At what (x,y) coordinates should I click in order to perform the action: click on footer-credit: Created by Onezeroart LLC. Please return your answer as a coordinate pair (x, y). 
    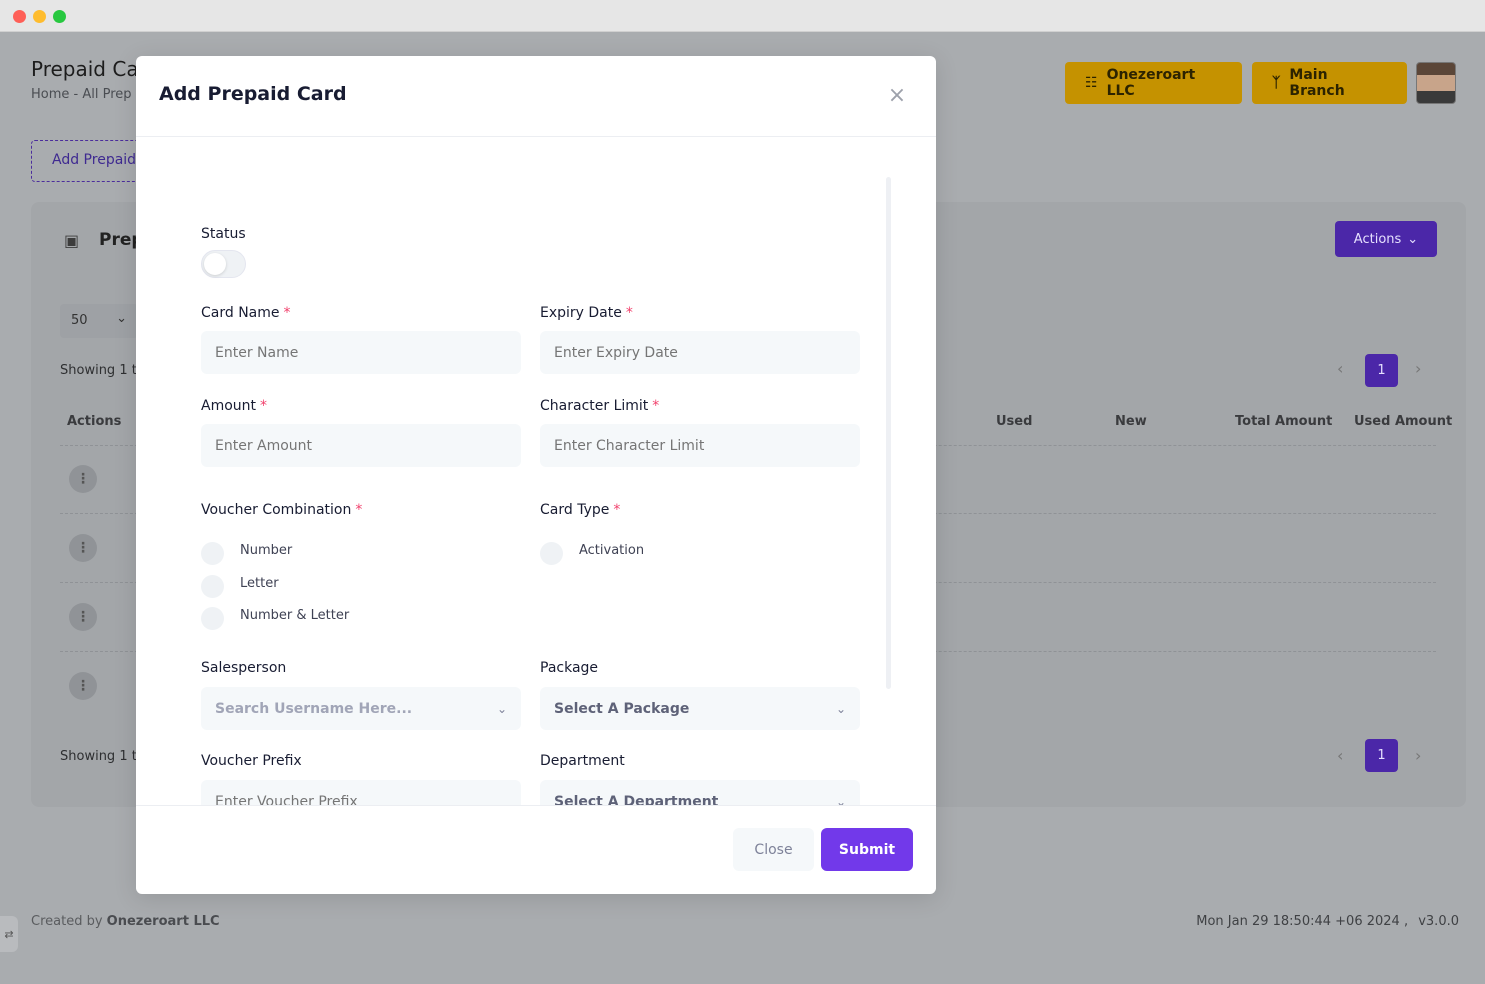
    Looking at the image, I should click on (125, 921).